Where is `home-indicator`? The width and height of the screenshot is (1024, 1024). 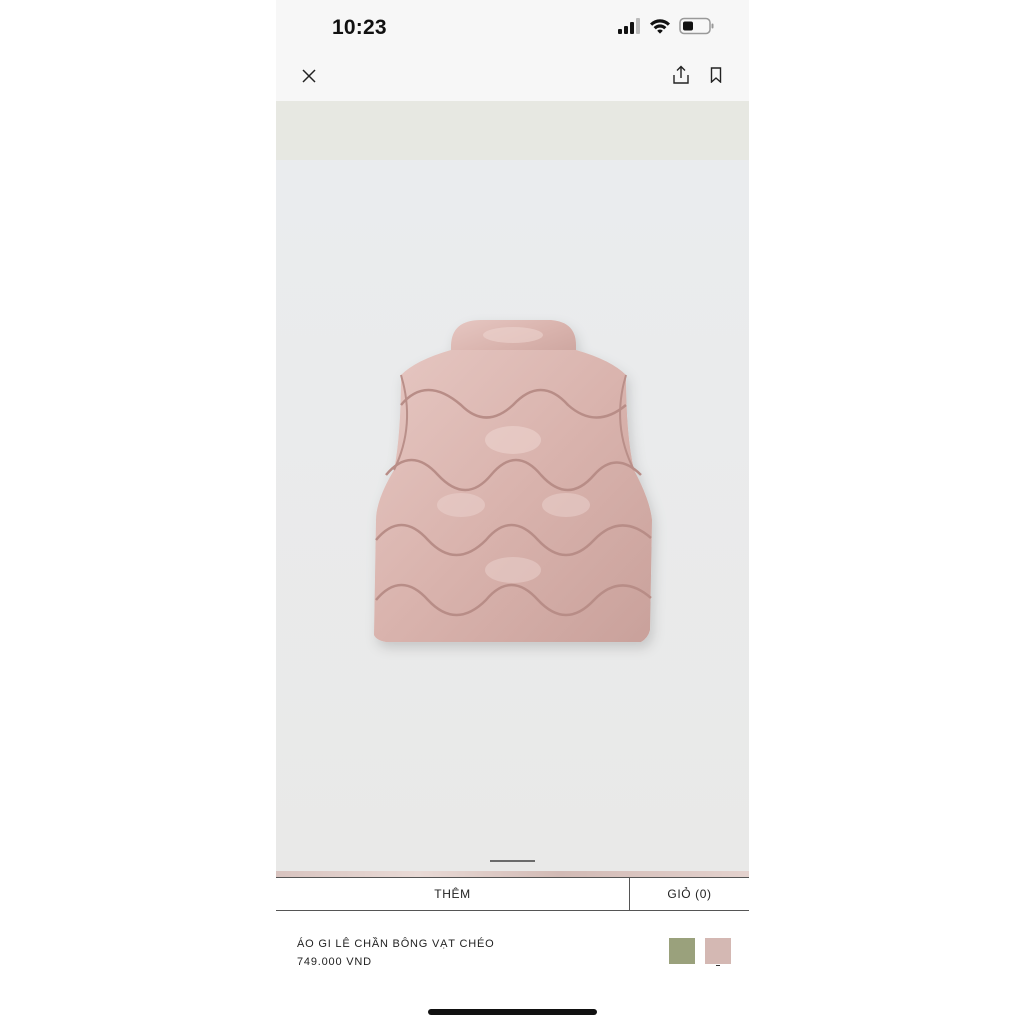
home-indicator is located at coordinates (512, 1012).